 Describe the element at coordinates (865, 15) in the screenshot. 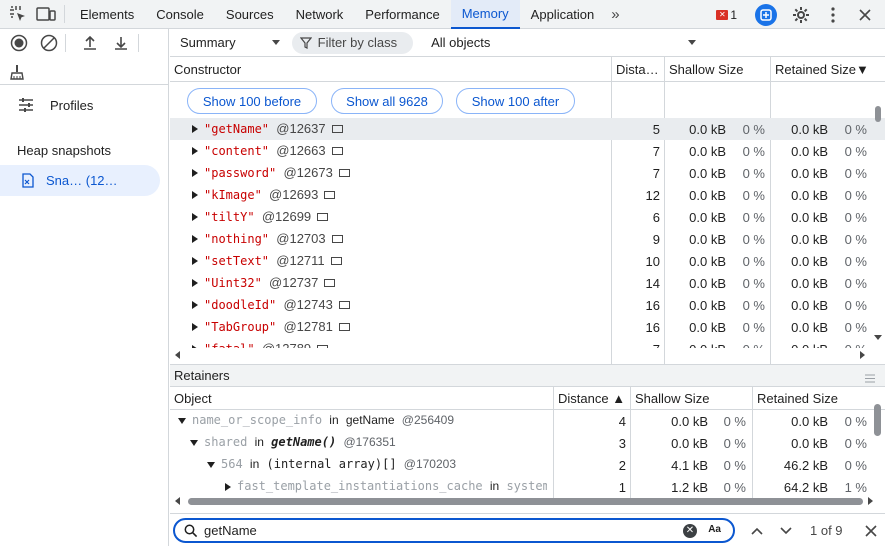

I see `close-devtools-icon` at that location.